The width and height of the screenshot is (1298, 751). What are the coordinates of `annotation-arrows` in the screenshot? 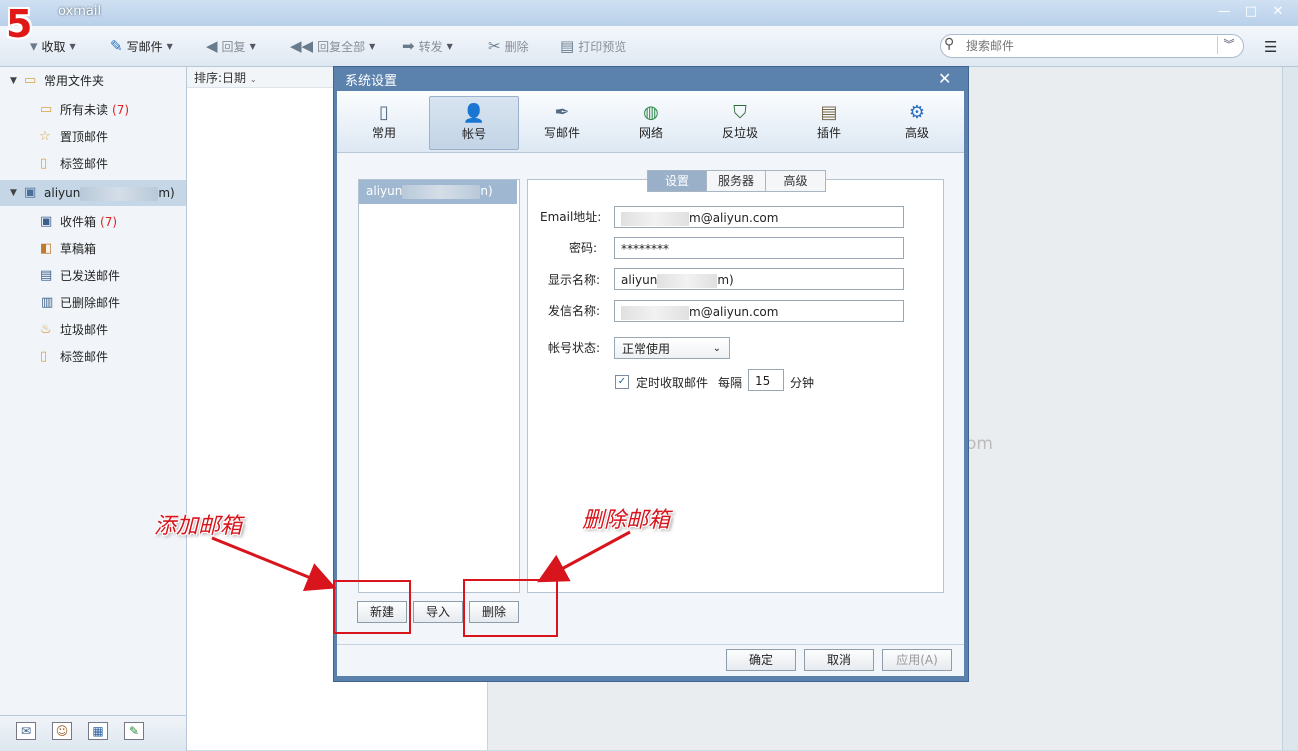 It's located at (421, 561).